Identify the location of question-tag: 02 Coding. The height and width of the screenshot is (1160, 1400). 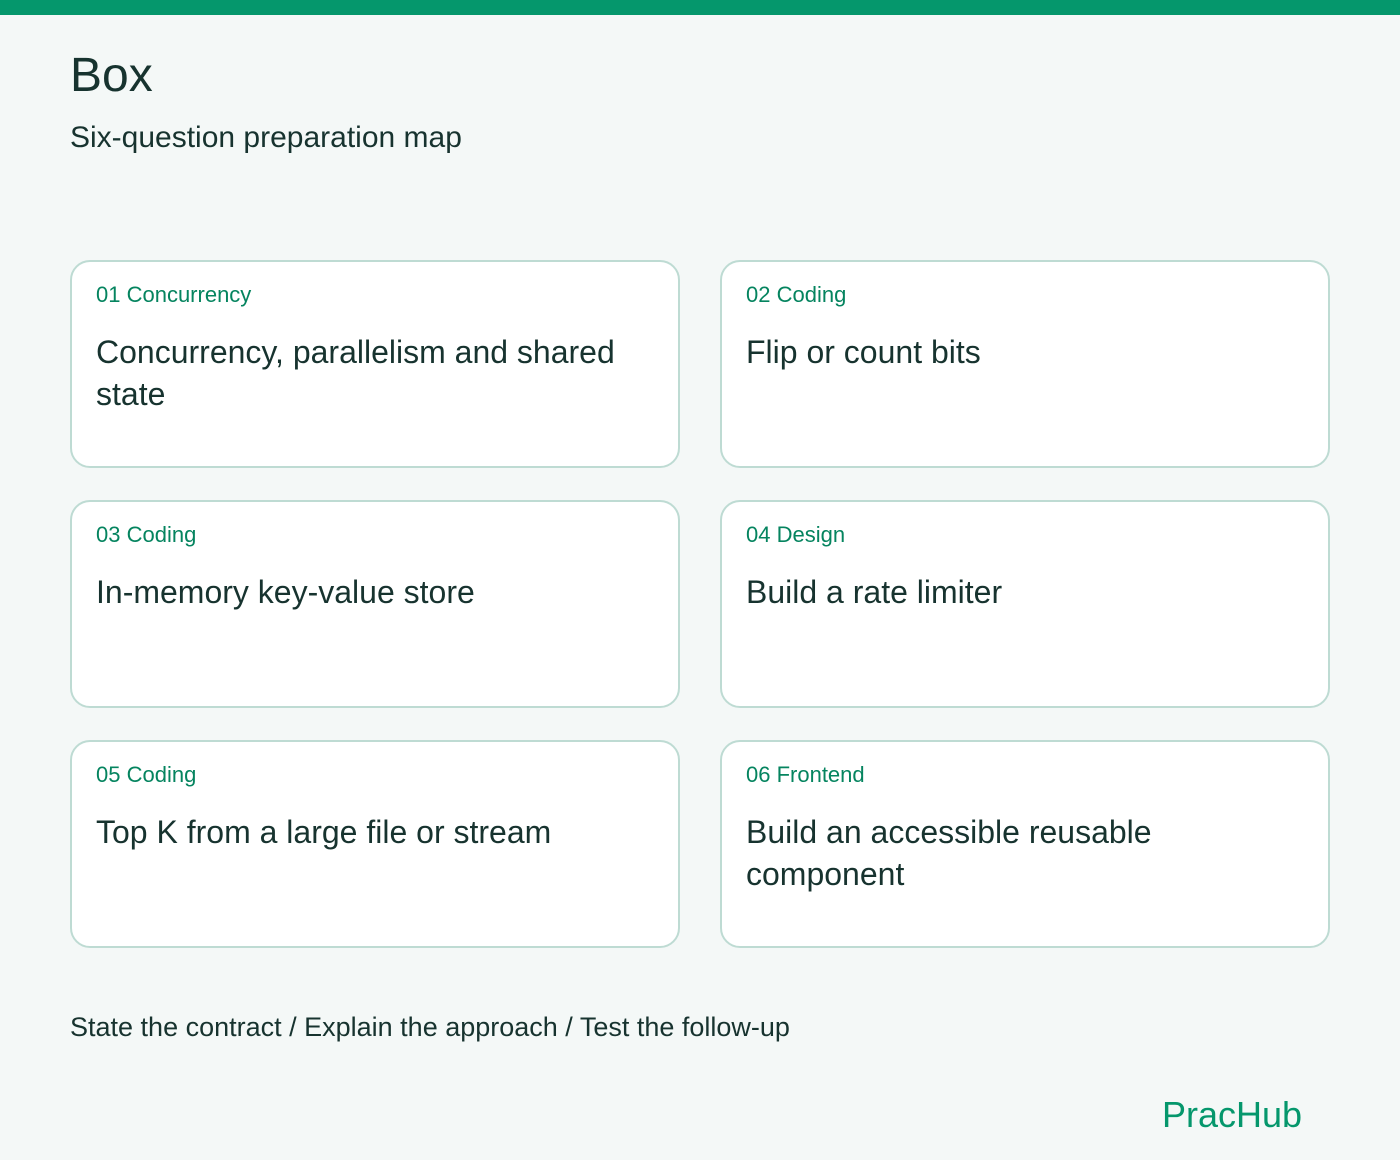
(796, 294).